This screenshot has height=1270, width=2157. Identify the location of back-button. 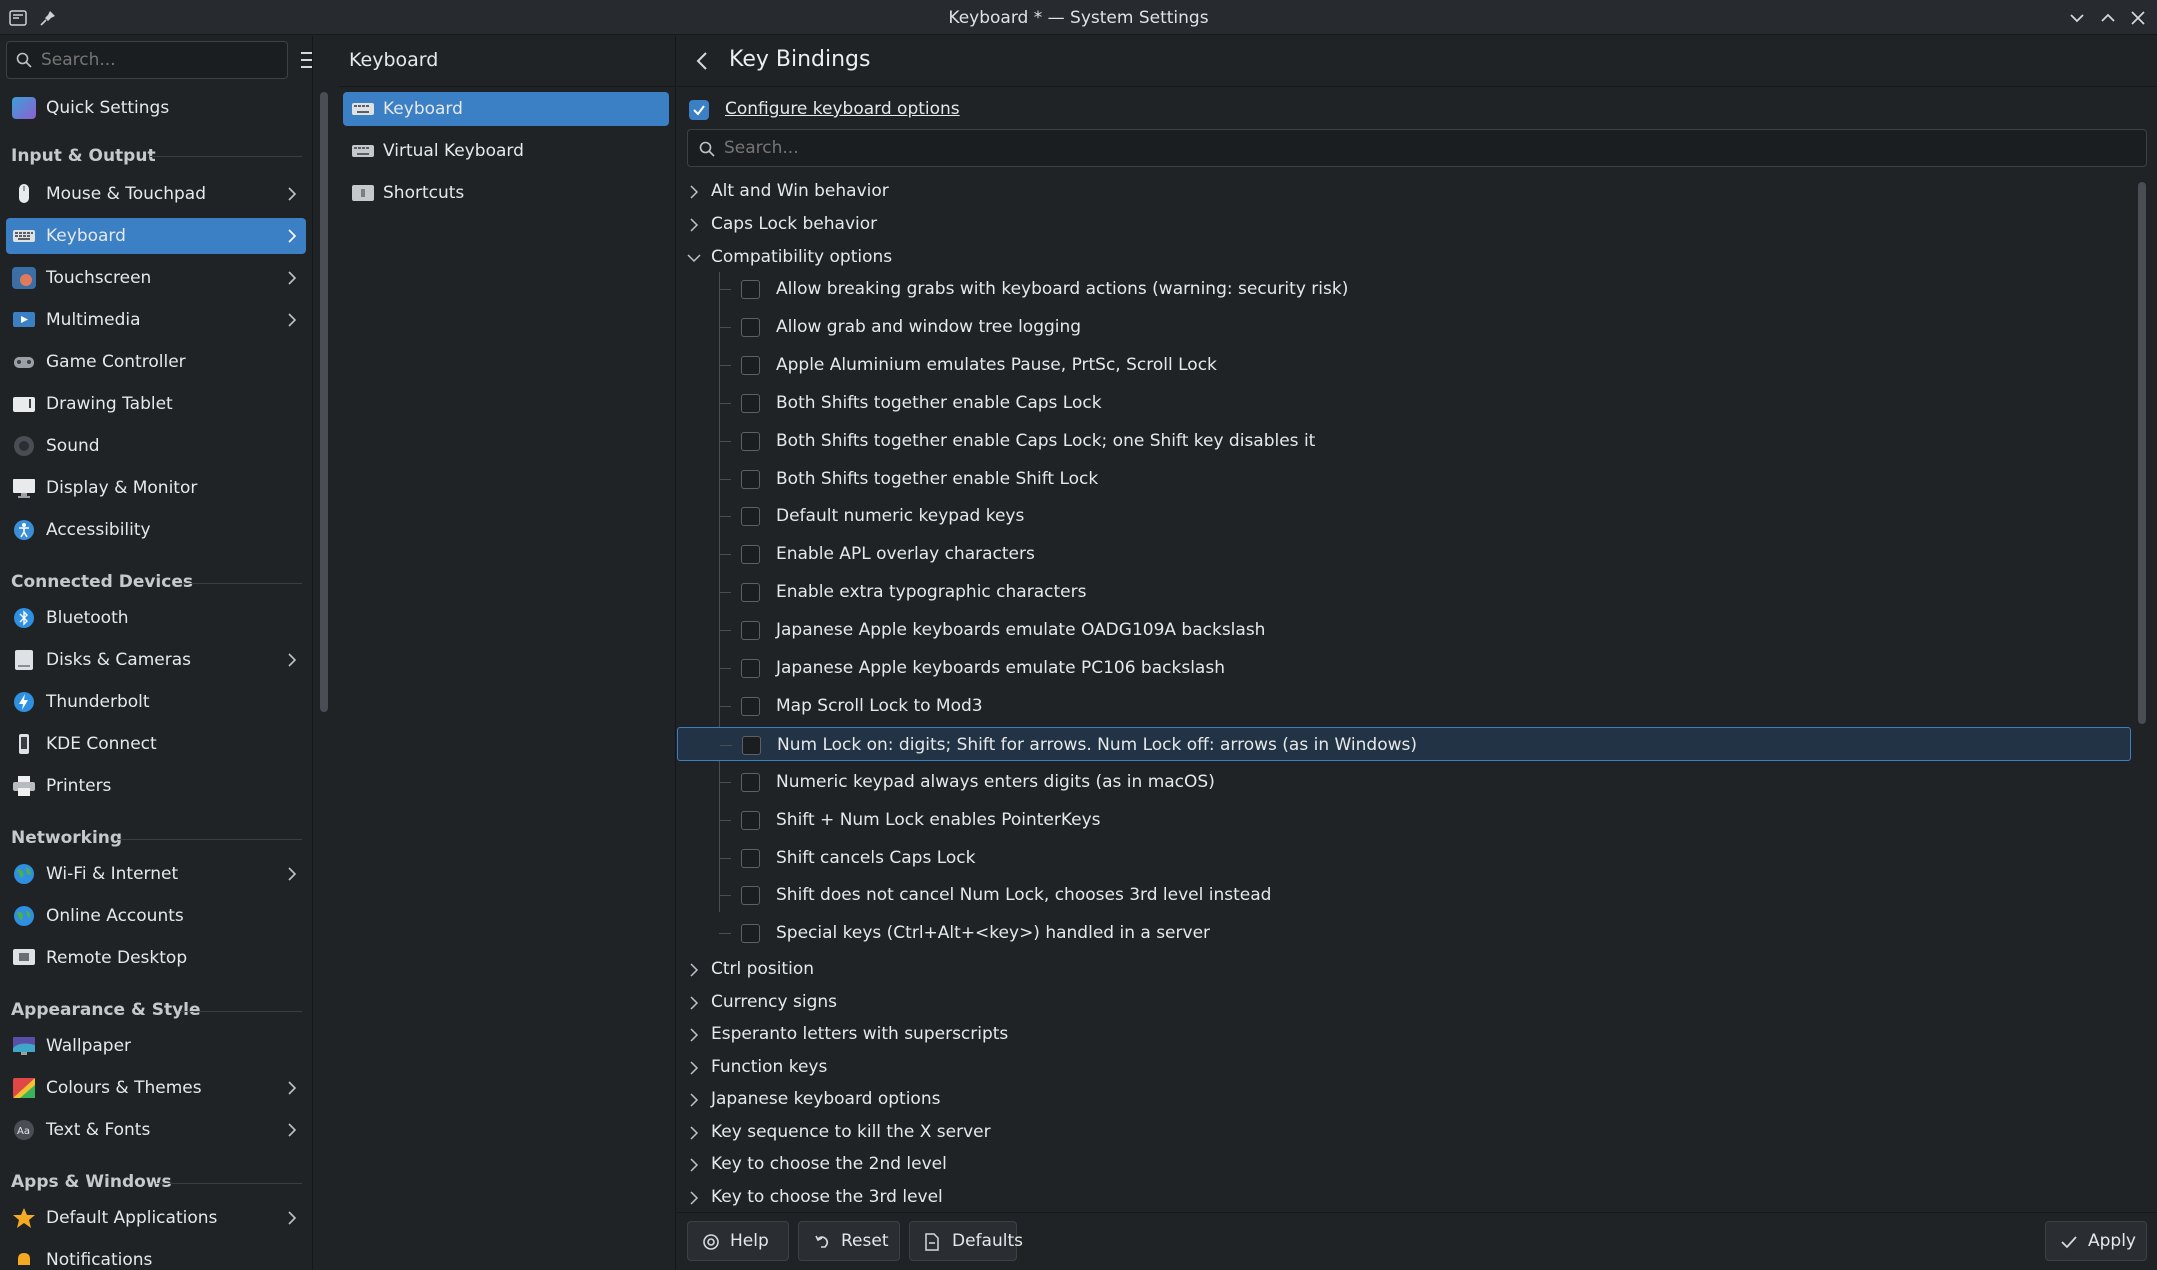
(702, 61).